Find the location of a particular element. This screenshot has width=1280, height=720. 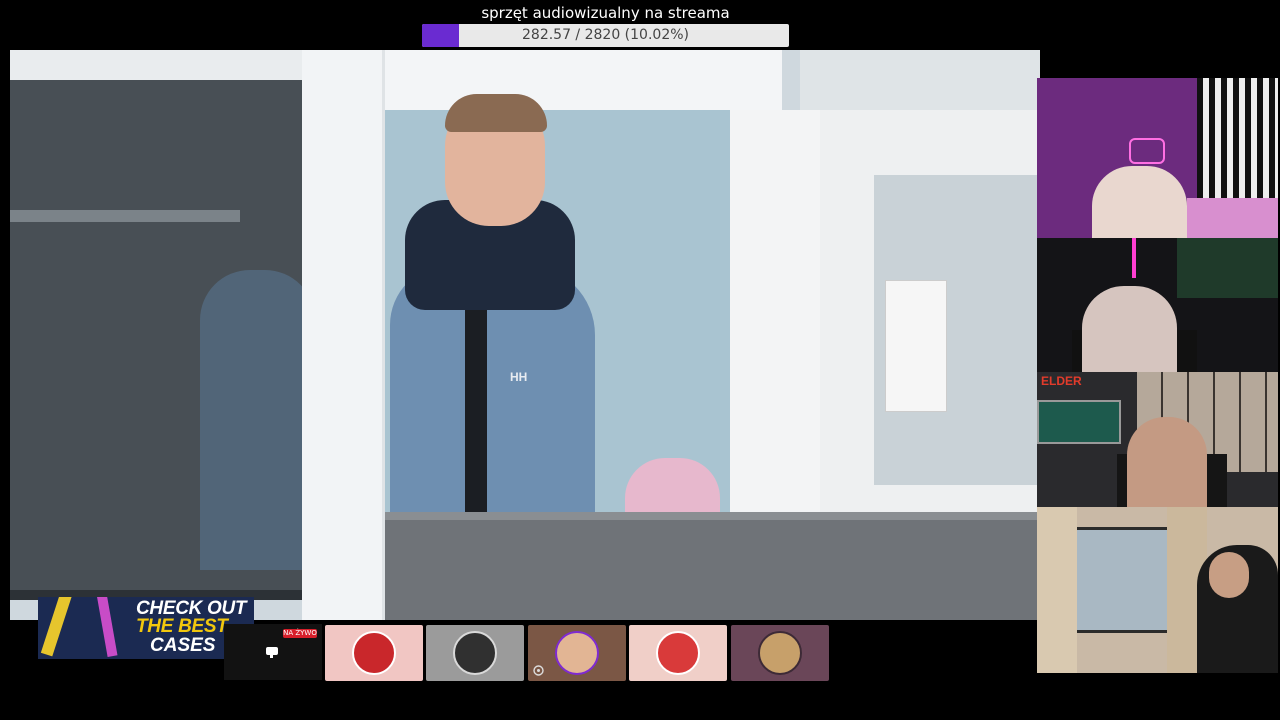

donation-goal-title: sprzęt audiowizualny na streama is located at coordinates (605, 13).